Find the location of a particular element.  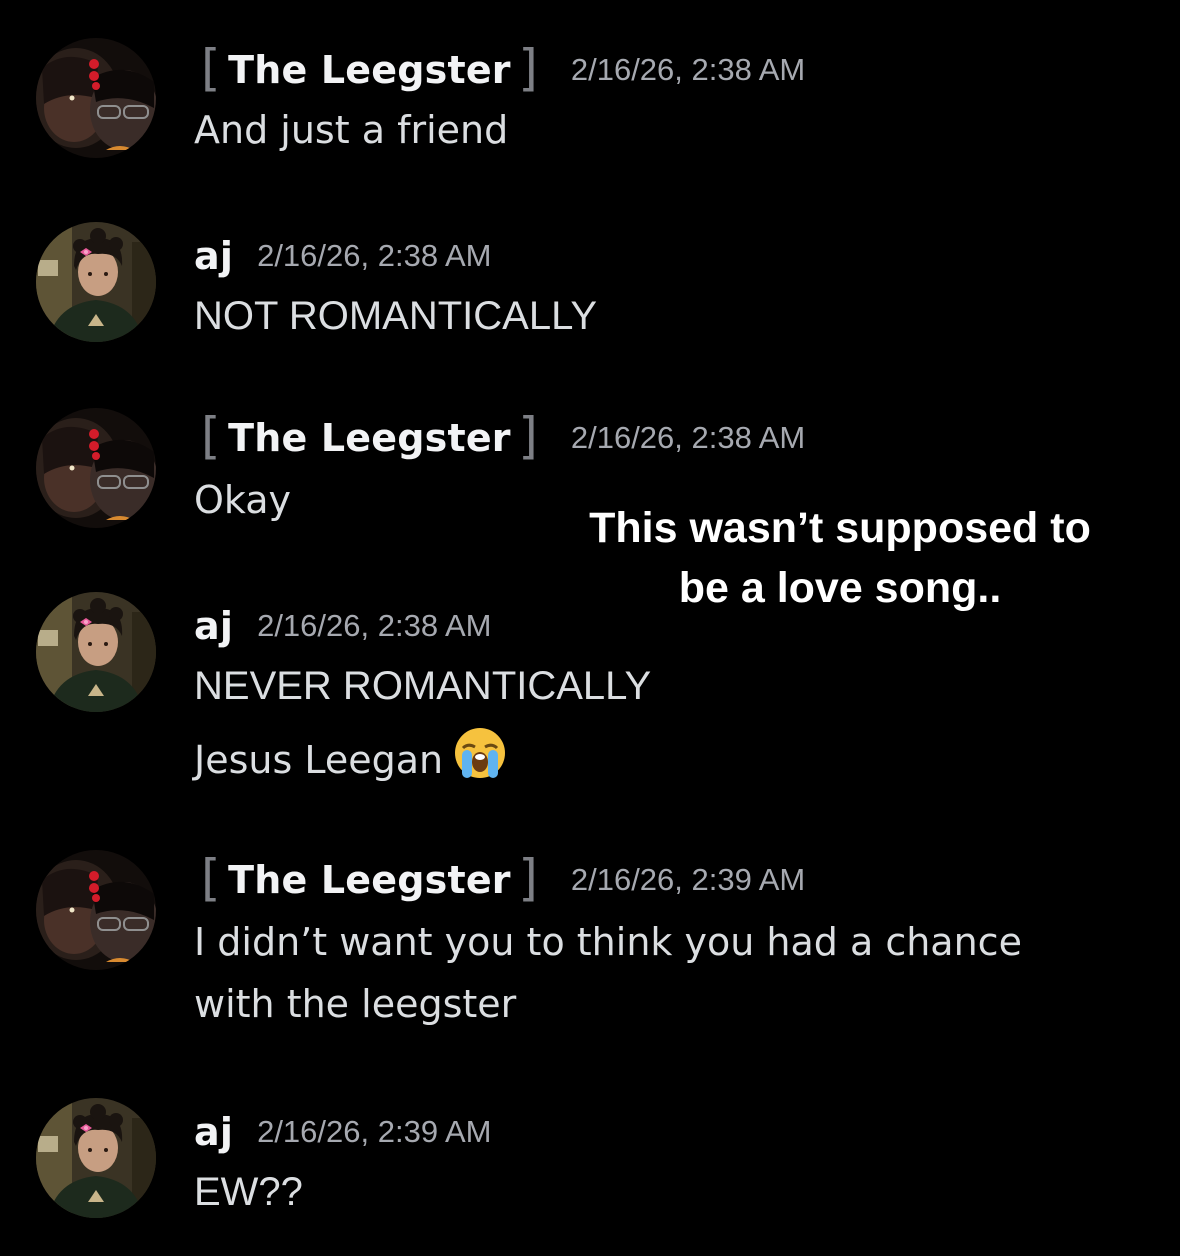

message-header: [ The Leegster ] 2/16/26, 2:39 AM is located at coordinates (499, 880).